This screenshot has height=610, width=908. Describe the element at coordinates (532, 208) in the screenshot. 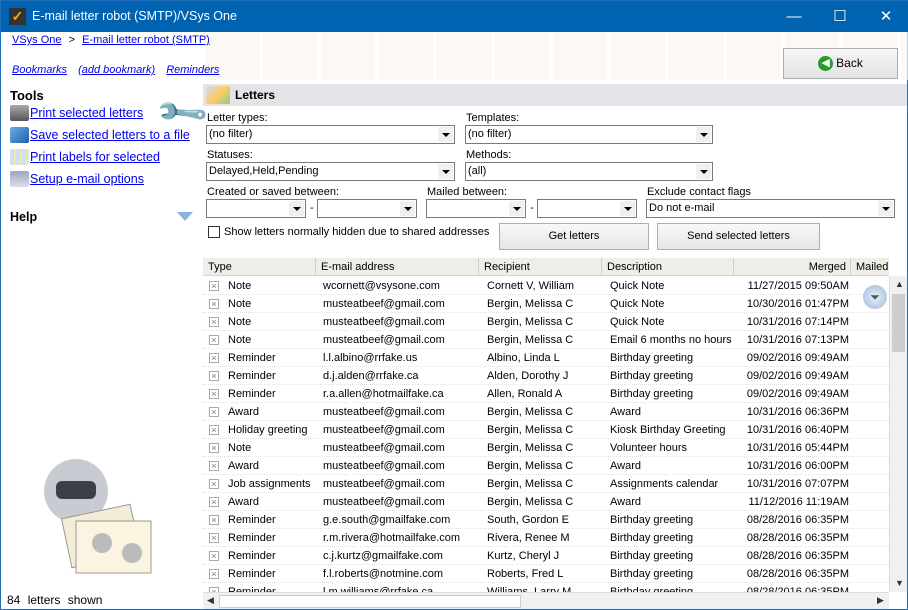

I see `range-dash: -` at that location.